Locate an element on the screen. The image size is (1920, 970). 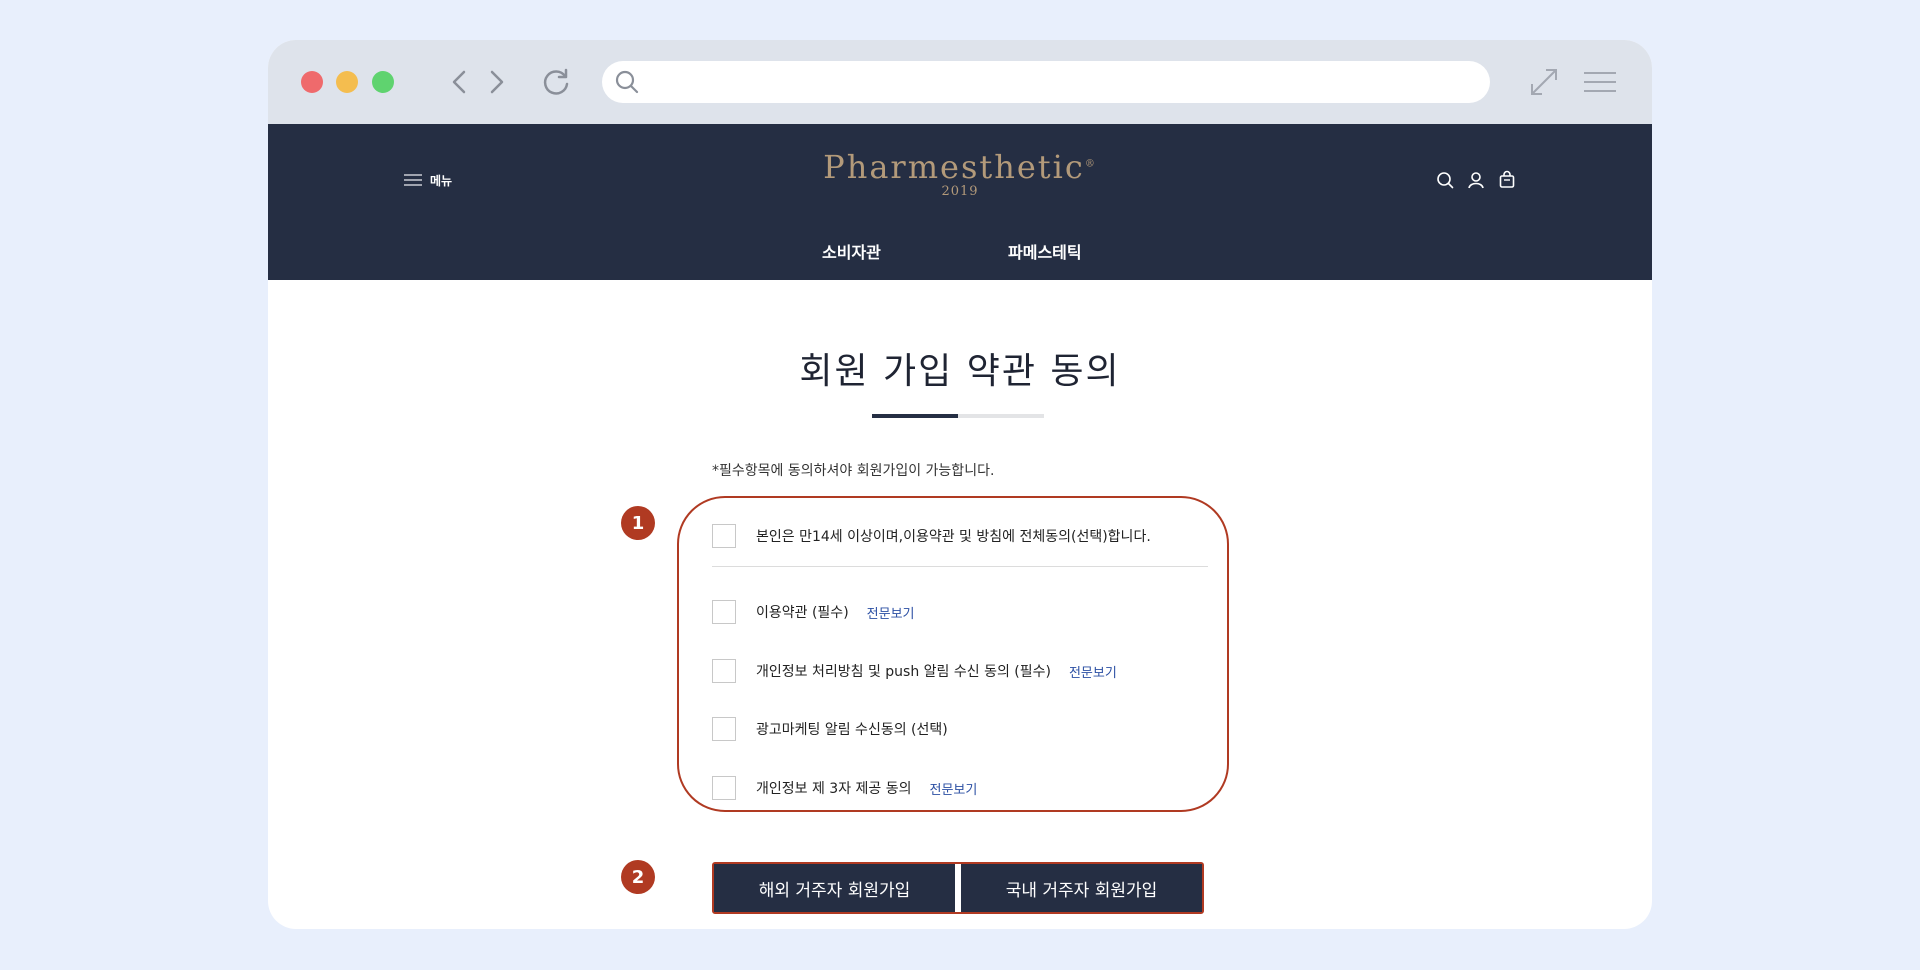
nav-item-pharmesthetic: 파메스테틱 is located at coordinates (1045, 251).